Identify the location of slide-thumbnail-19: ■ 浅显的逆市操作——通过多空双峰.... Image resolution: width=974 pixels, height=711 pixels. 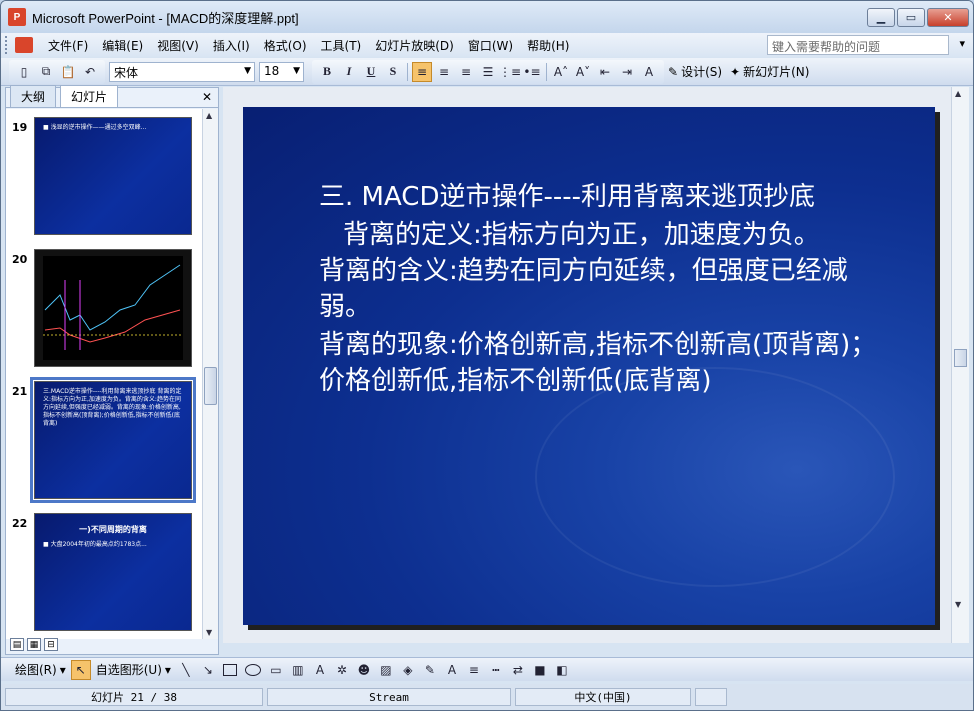
(113, 176).